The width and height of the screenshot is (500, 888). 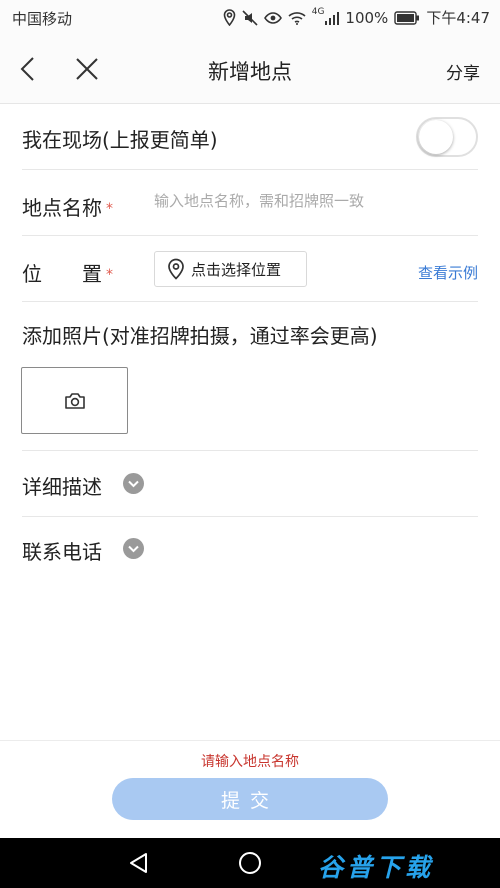 What do you see at coordinates (463, 71) in the screenshot?
I see `share-button: 分享` at bounding box center [463, 71].